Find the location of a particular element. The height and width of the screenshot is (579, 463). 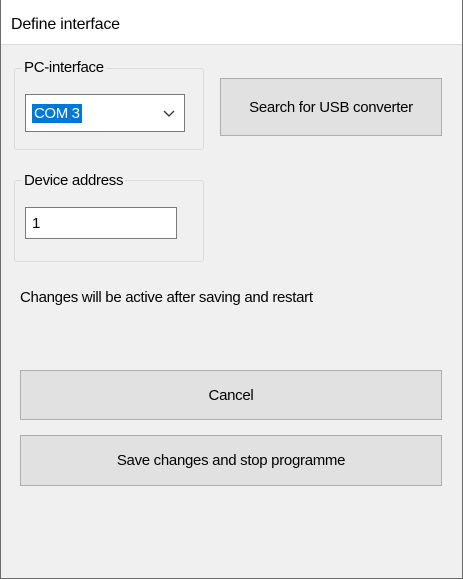

cancel-button-label: Cancel is located at coordinates (231, 395).